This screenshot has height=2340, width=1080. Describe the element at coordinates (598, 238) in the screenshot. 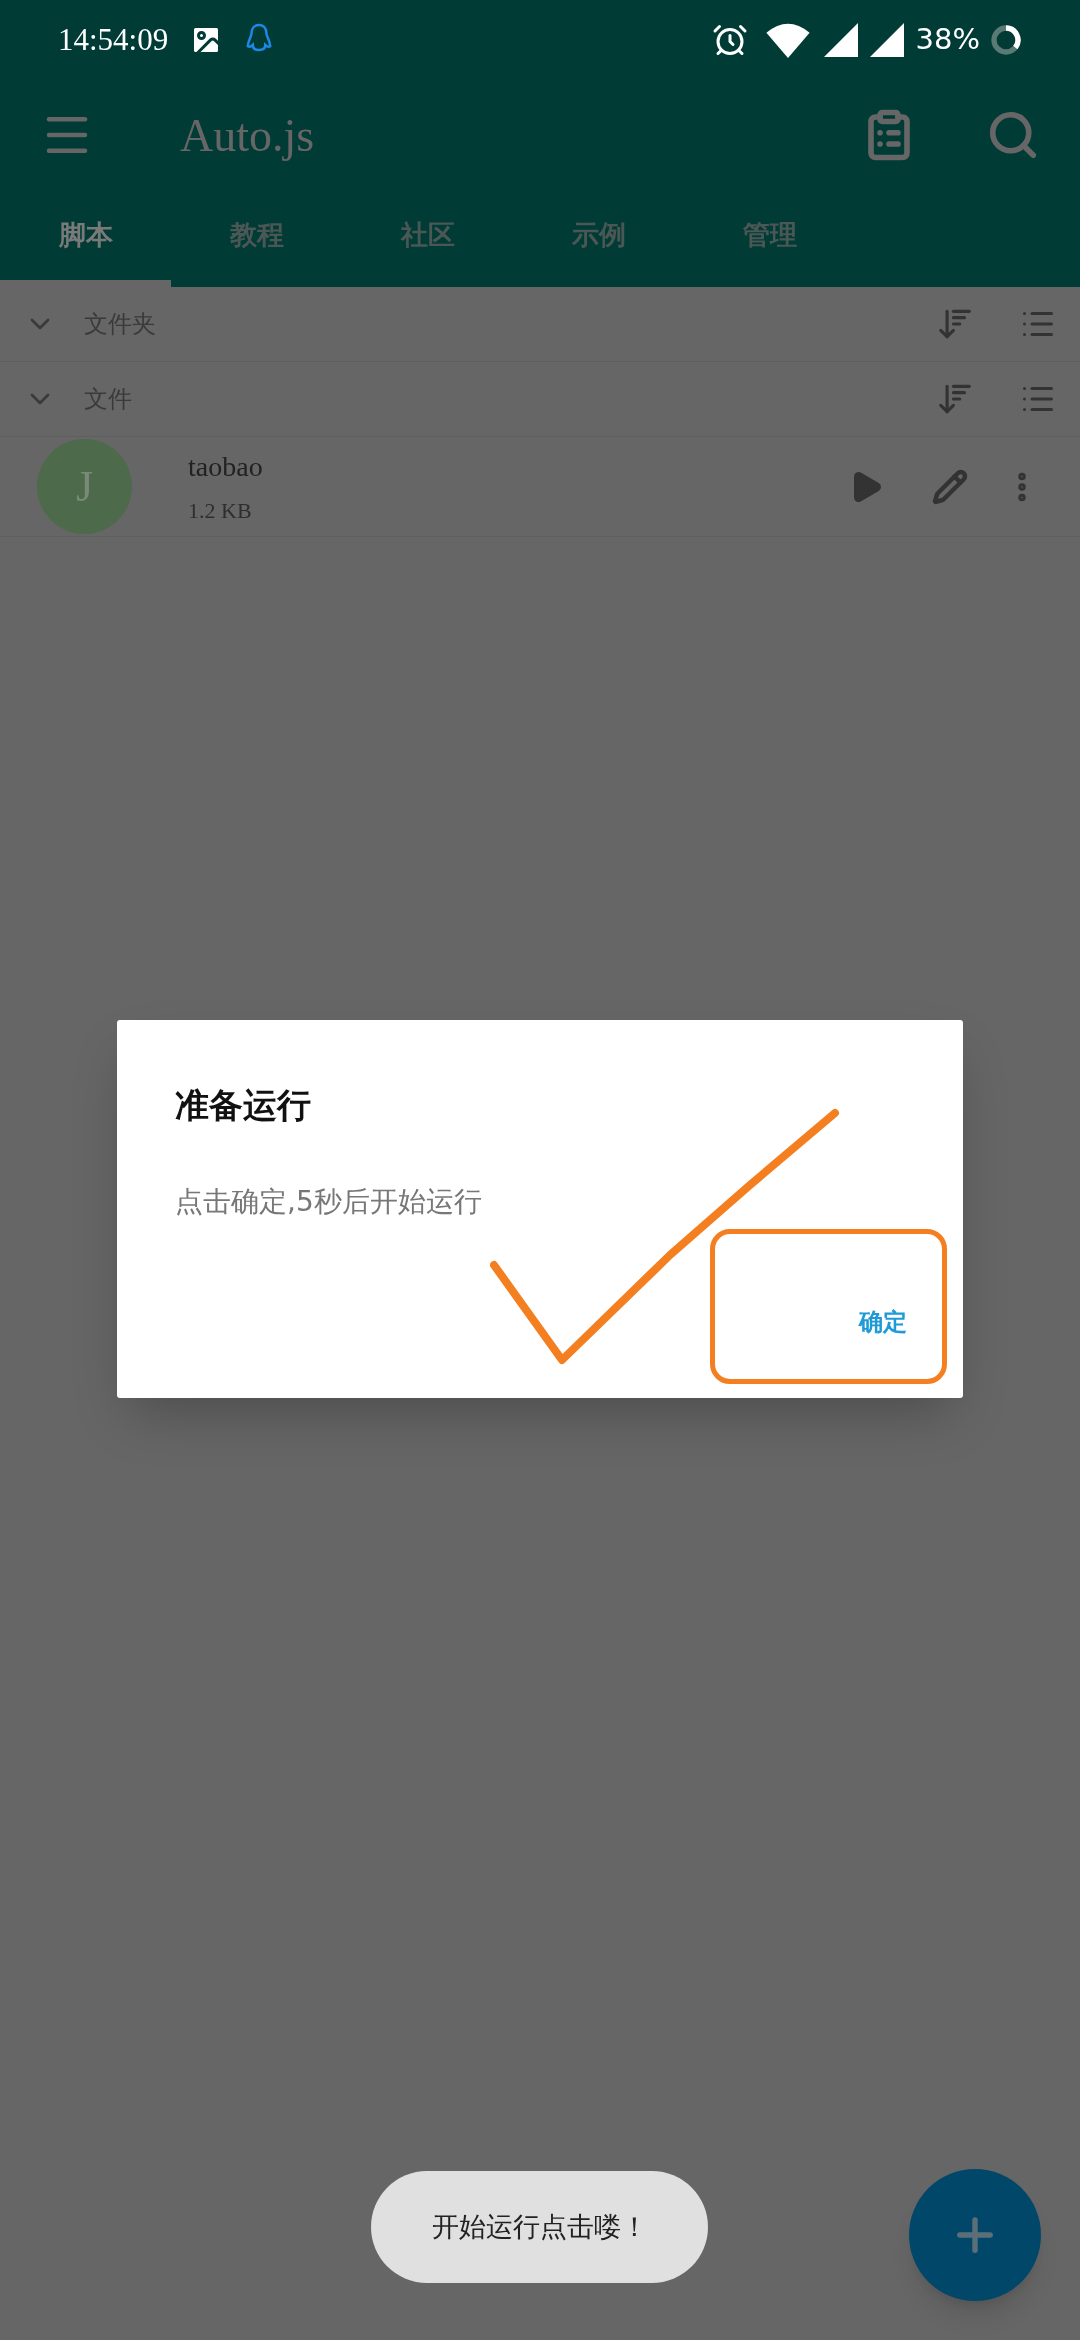

I see `tab: 示例` at that location.